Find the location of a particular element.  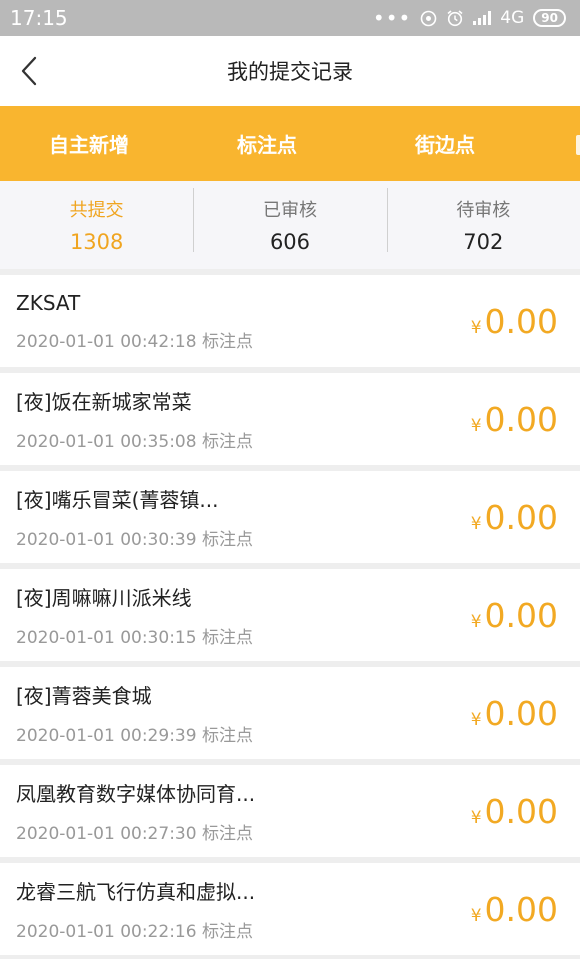

stat-label: 共提交 is located at coordinates (96, 210).